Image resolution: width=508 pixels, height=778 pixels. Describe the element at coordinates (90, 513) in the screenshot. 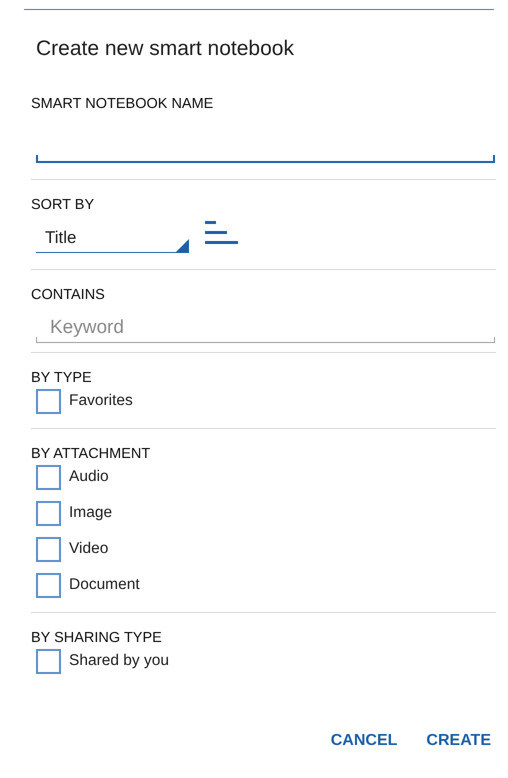

I see `checkbox-label: Image` at that location.